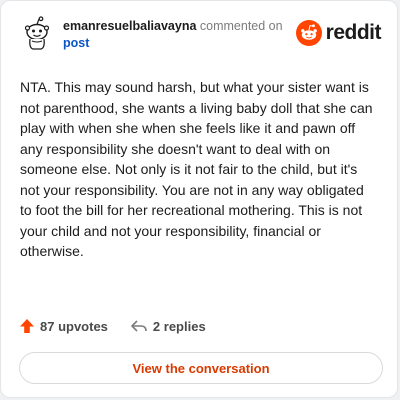 This screenshot has width=400, height=400. Describe the element at coordinates (241, 26) in the screenshot. I see `action-text: commented on` at that location.